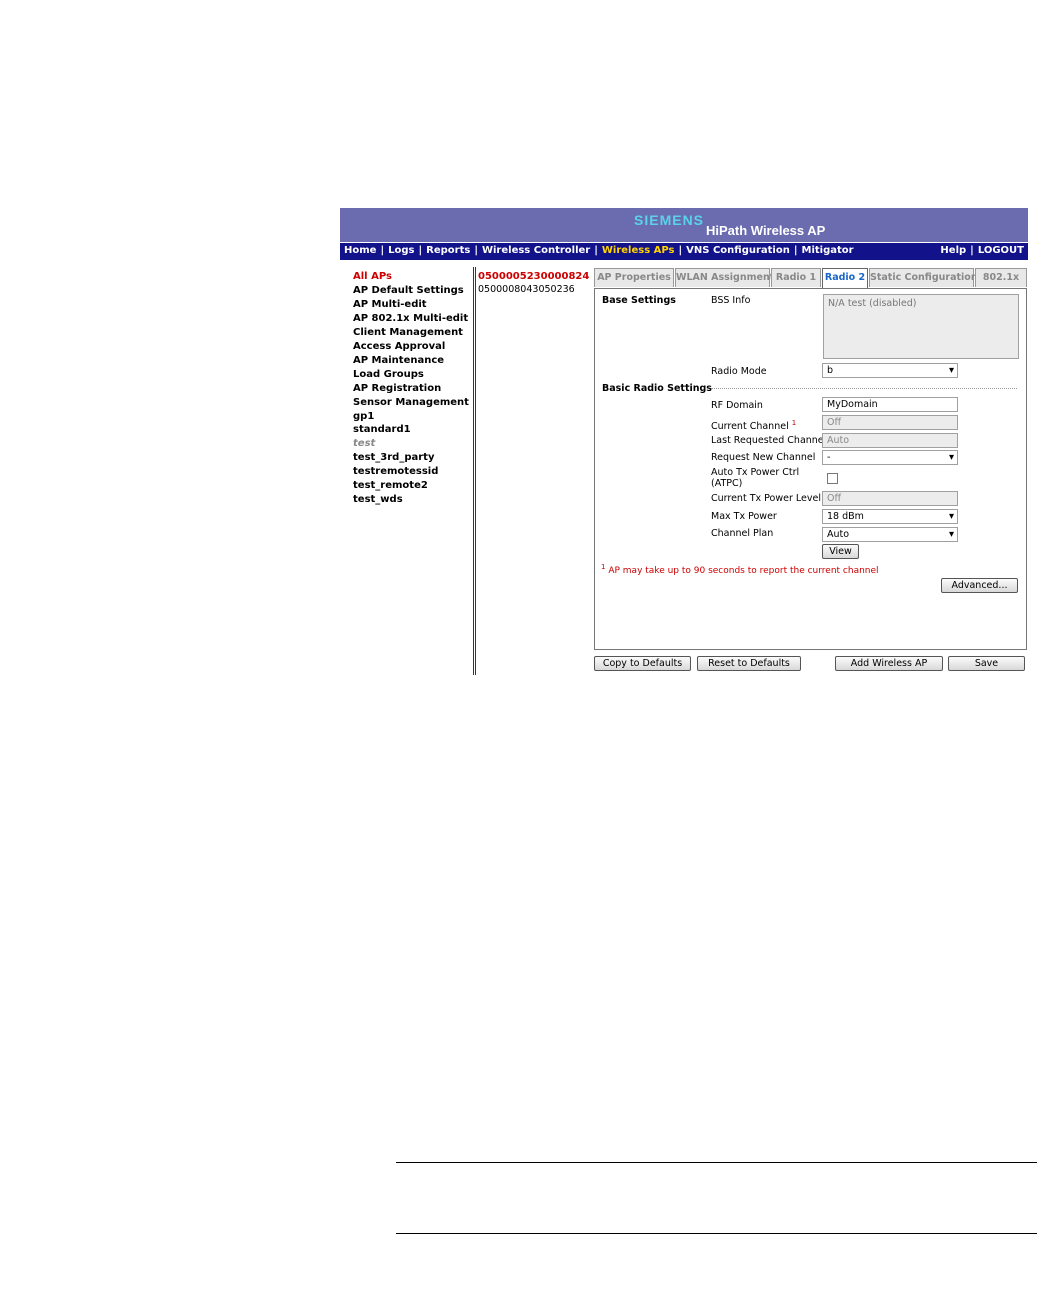 This screenshot has width=1037, height=1314. I want to click on last-requested-channel-label: Last Requested Channel, so click(769, 440).